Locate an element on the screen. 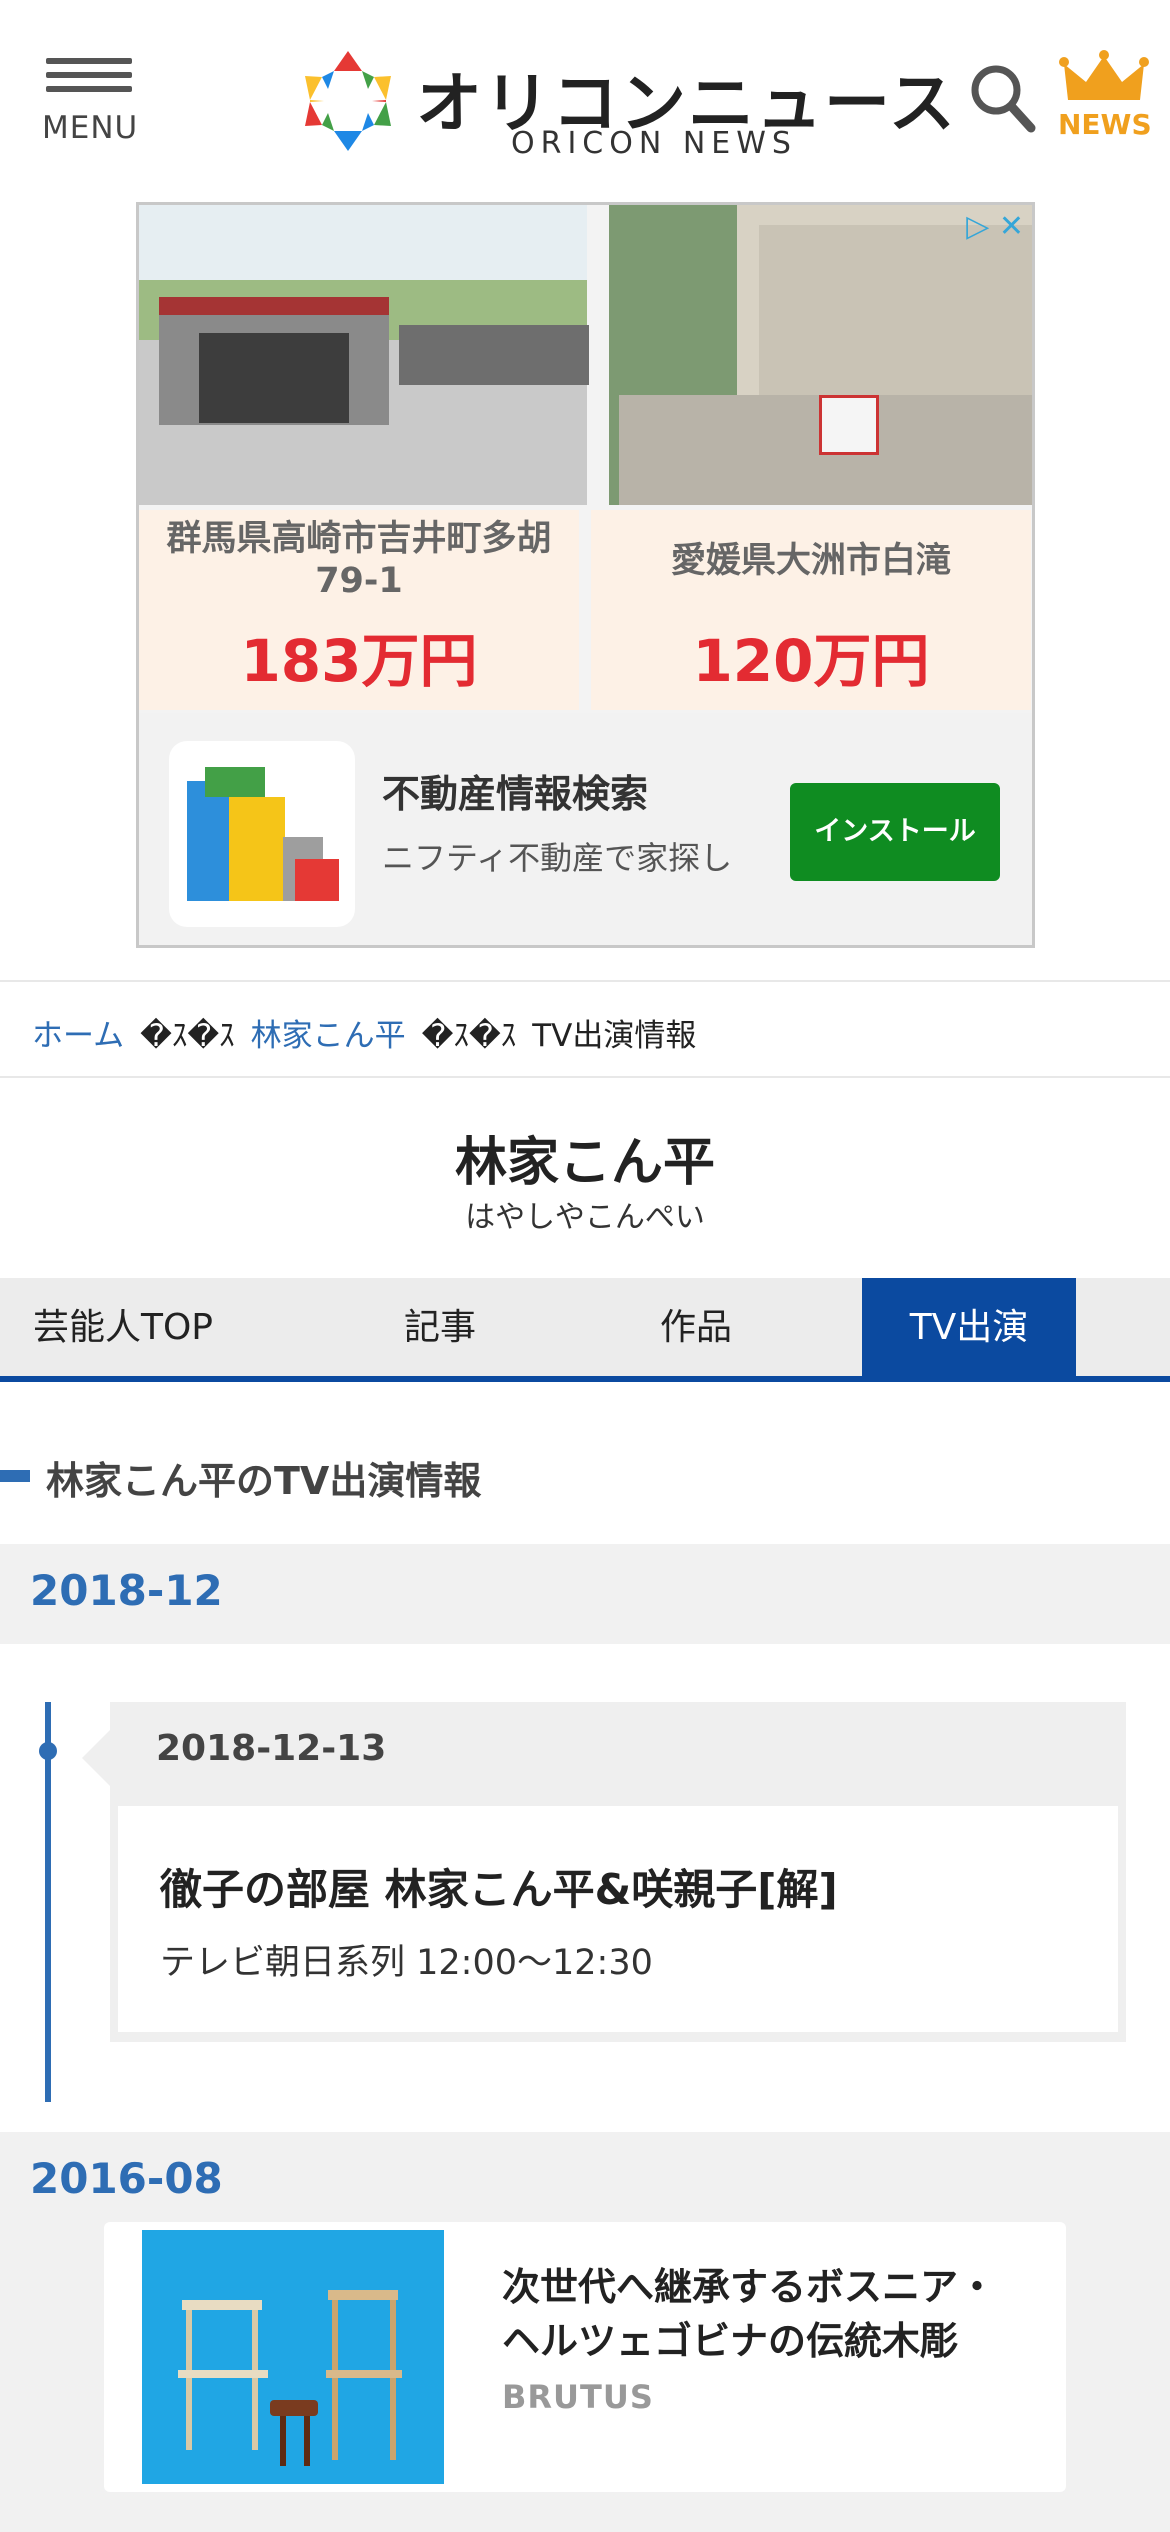 Image resolution: width=1170 pixels, height=2532 pixels. ad-listing-location: 群馬県高崎市吉井町多胡 79-1 is located at coordinates (359, 560).